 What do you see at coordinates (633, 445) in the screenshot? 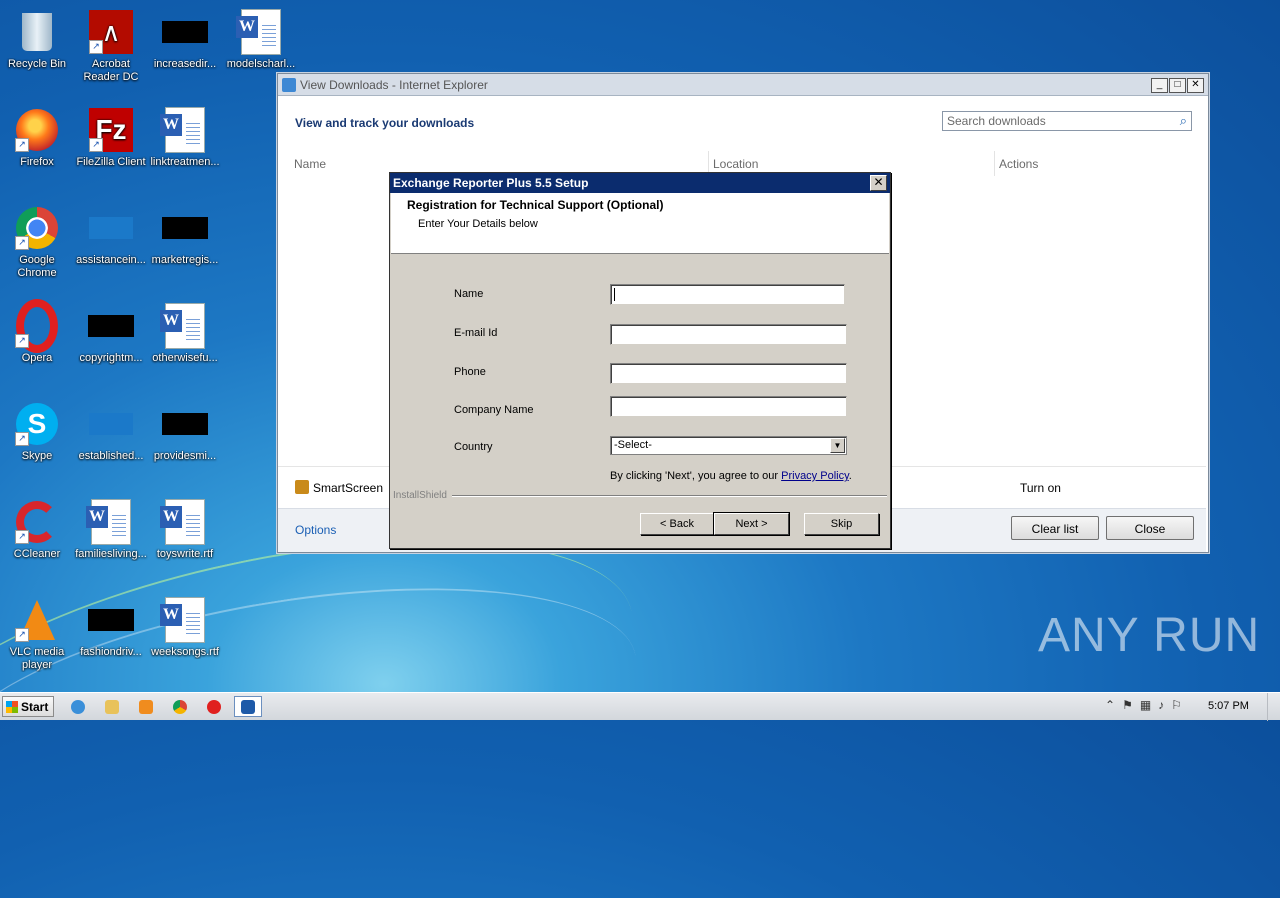
I see `country-selected-value: -Select-` at bounding box center [633, 445].